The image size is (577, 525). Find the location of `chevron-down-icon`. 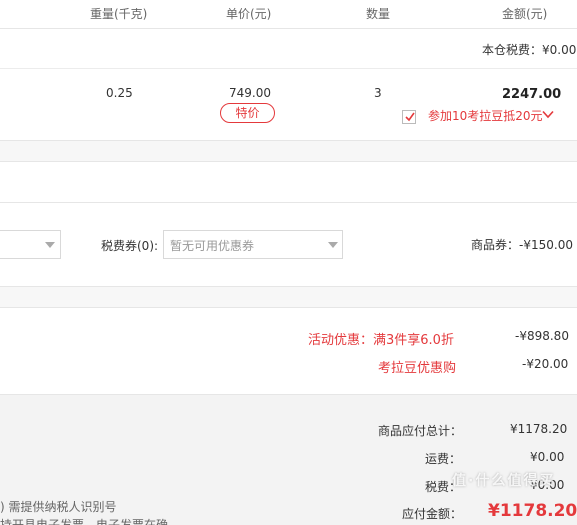

chevron-down-icon is located at coordinates (548, 114).